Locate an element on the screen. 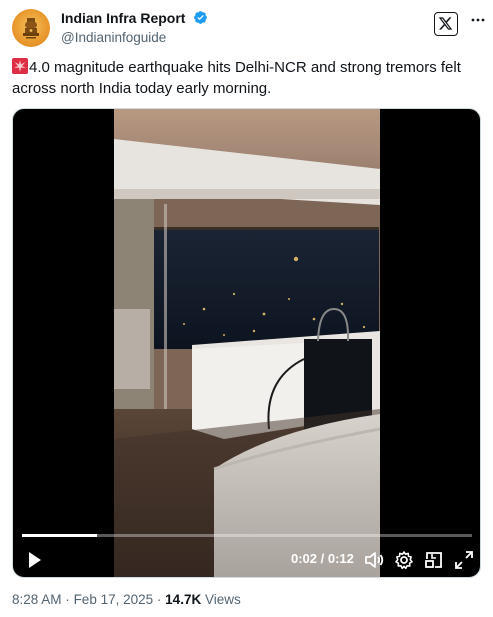 The height and width of the screenshot is (617, 493). tweet-meta: 8:28 AM · Feb 17, 2025 · 14.7K Views is located at coordinates (126, 600).